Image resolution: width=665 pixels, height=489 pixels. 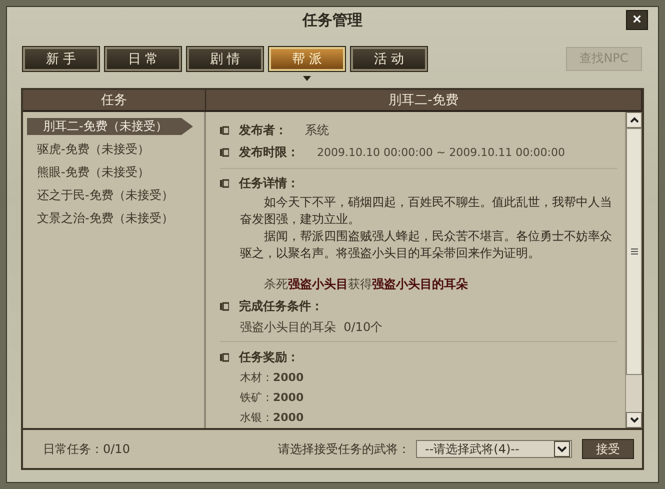 What do you see at coordinates (269, 153) in the screenshot?
I see `field-label: 发布时限：` at bounding box center [269, 153].